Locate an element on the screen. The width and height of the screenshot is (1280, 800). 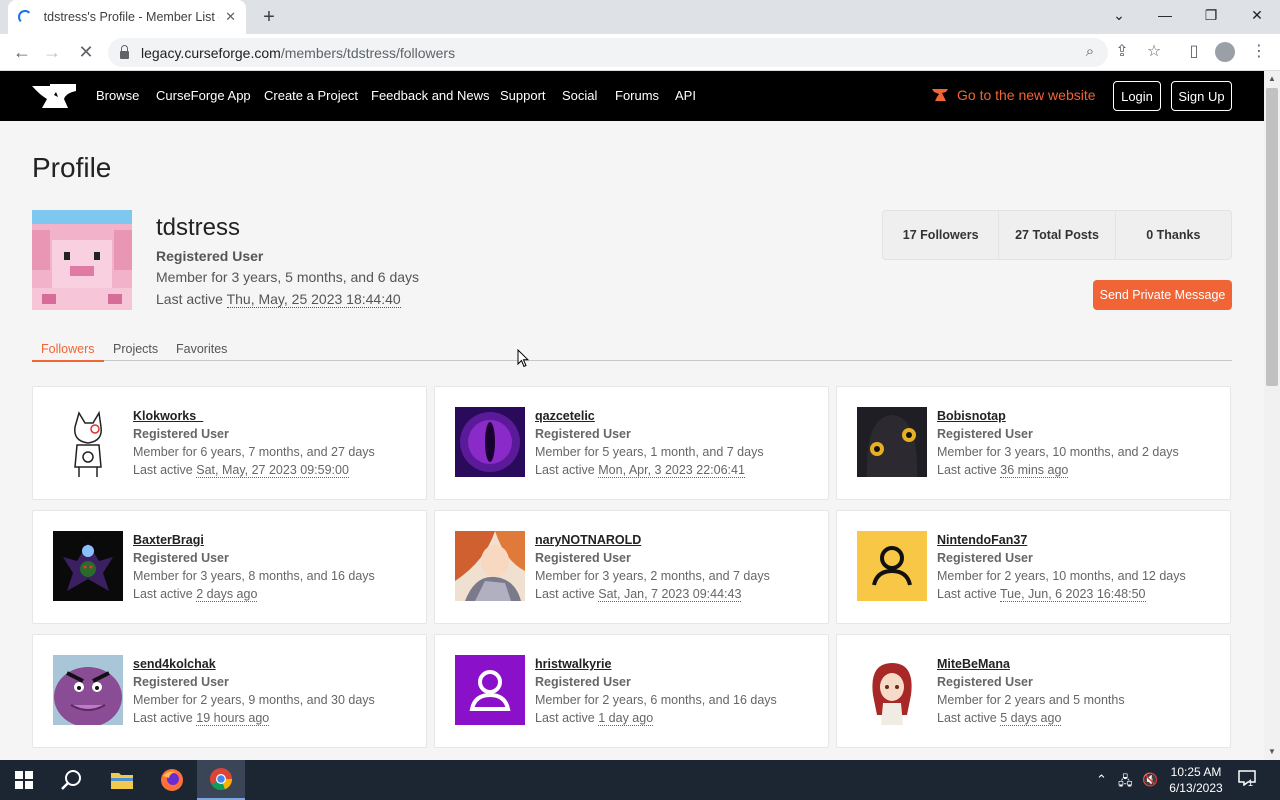
profile-tabs: Followers Projects Favorites is located at coordinates (632, 349).